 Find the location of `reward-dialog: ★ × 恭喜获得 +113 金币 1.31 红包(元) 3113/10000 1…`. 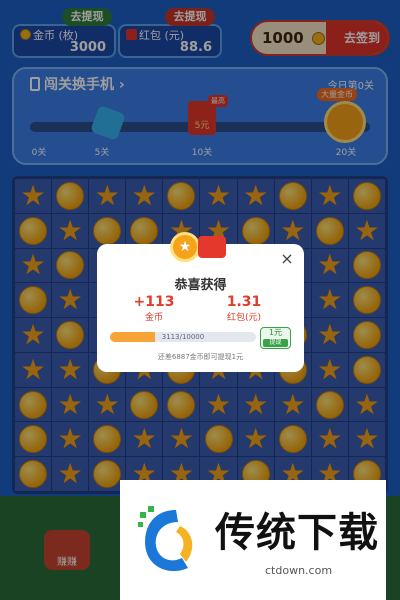

reward-dialog: ★ × 恭喜获得 +113 金币 1.31 红包(元) 3113/10000 1… is located at coordinates (200, 302).